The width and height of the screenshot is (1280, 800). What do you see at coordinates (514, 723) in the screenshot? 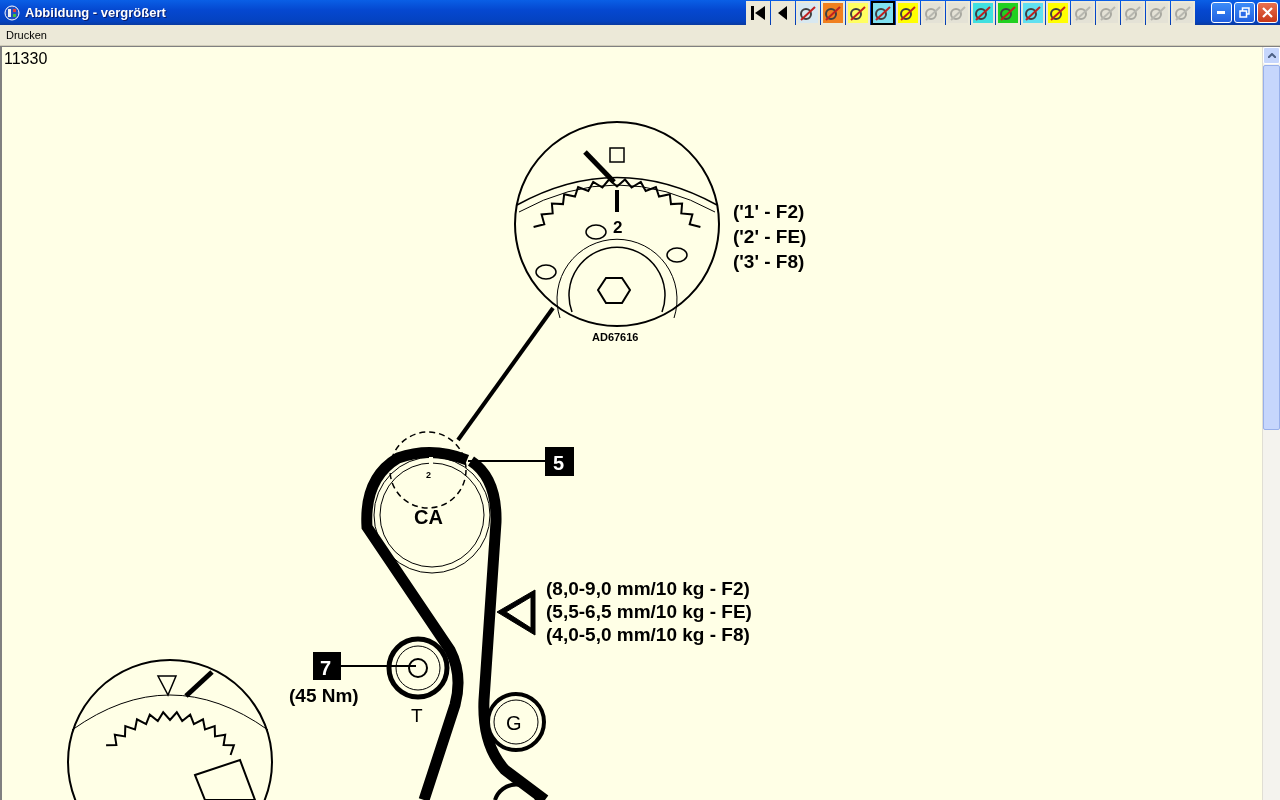
I see `pulley-label: G` at bounding box center [514, 723].